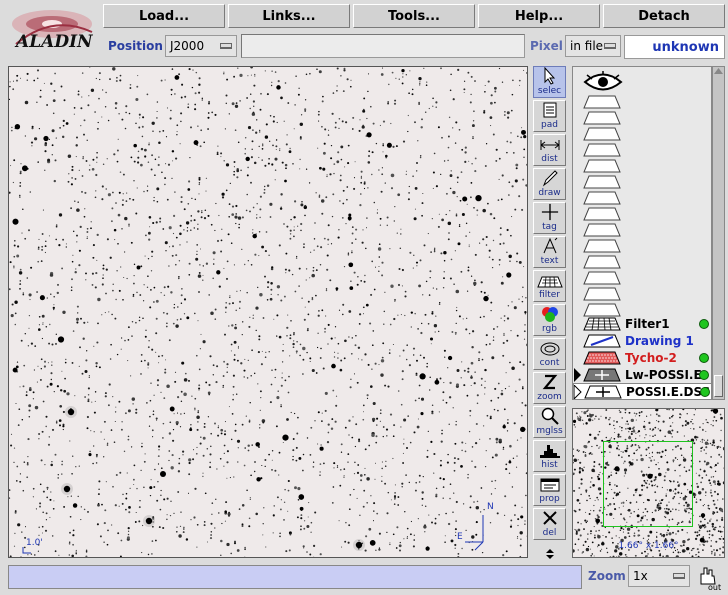 This screenshot has height=595, width=728. Describe the element at coordinates (549, 499) in the screenshot. I see `tool-label: prop` at that location.